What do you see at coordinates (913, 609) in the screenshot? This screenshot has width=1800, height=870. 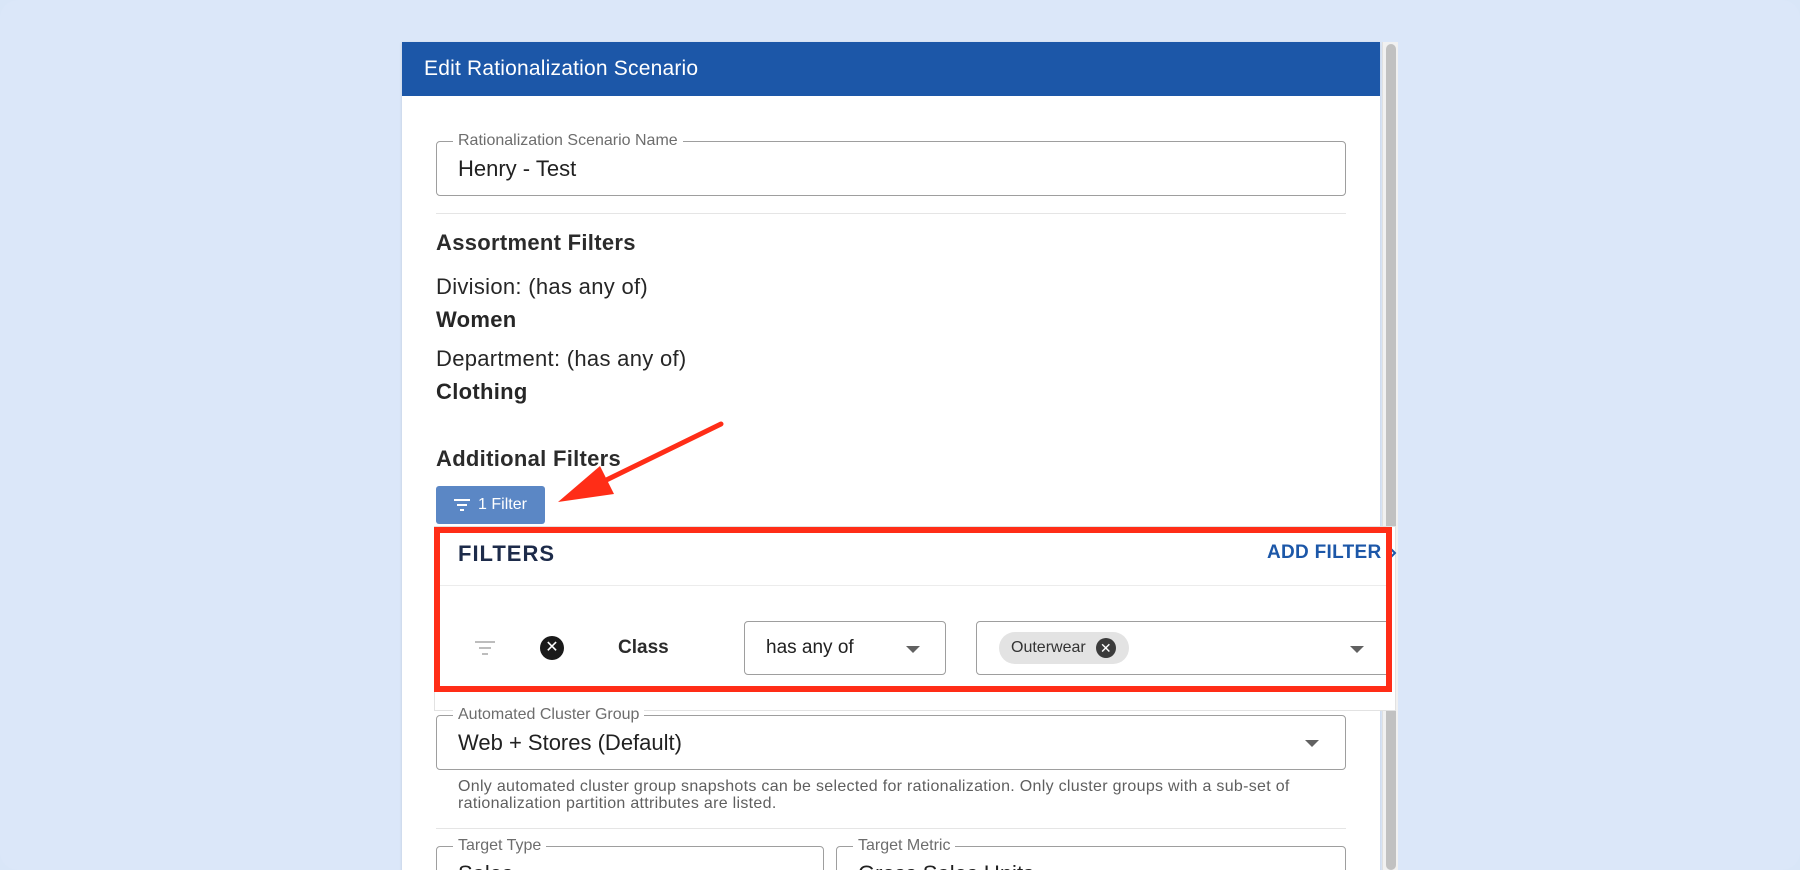 I see `annotation-highlight-box` at bounding box center [913, 609].